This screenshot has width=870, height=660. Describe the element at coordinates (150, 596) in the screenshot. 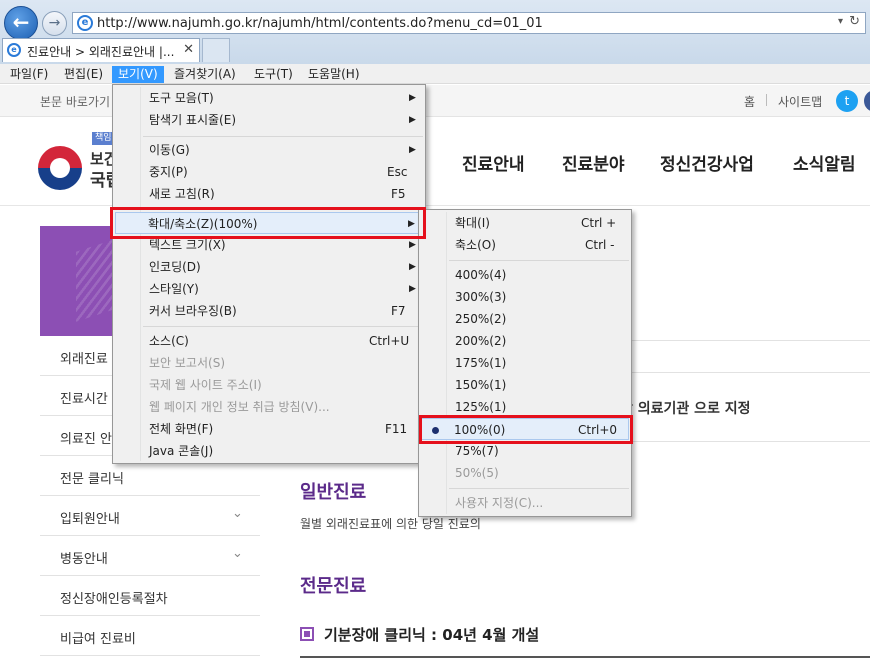

I see `lnb-item-registration: 정신장애인등록절차` at that location.